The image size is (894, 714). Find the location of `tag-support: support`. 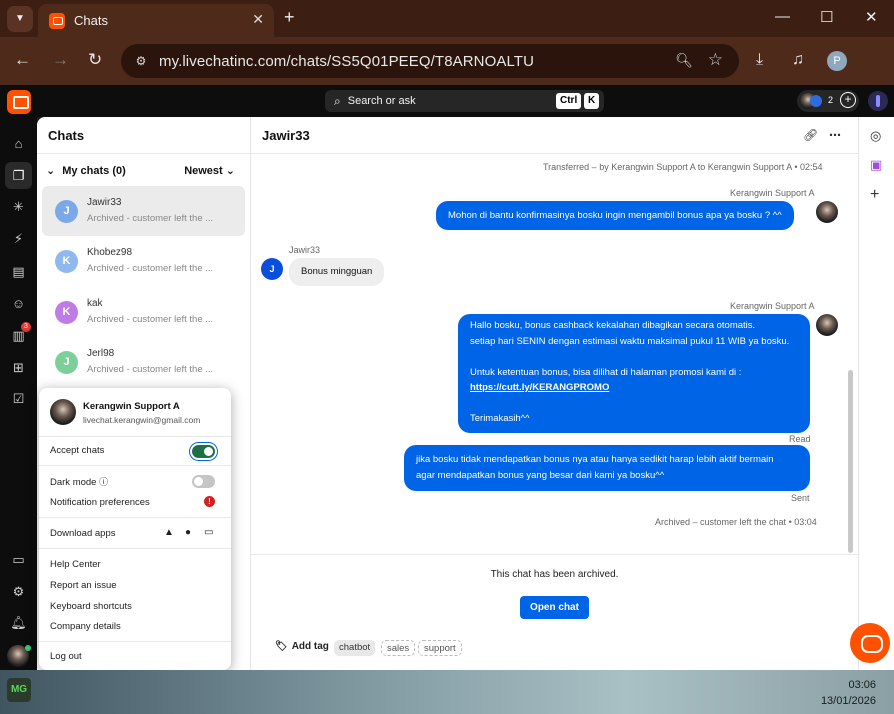

tag-support: support is located at coordinates (440, 648).